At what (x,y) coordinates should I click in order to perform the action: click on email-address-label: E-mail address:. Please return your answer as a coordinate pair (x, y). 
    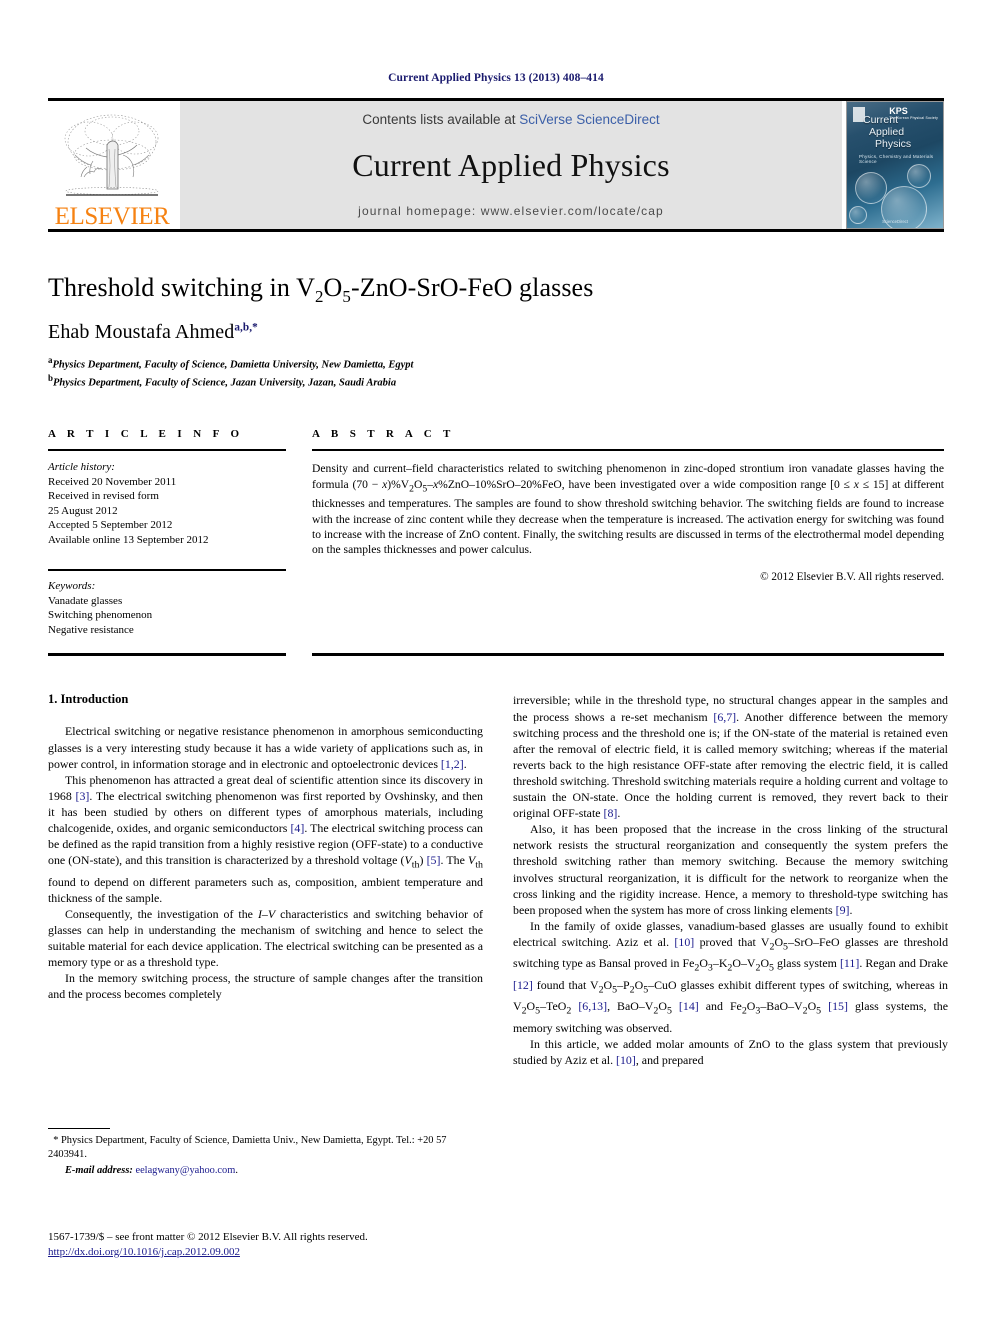
    Looking at the image, I should click on (99, 1171).